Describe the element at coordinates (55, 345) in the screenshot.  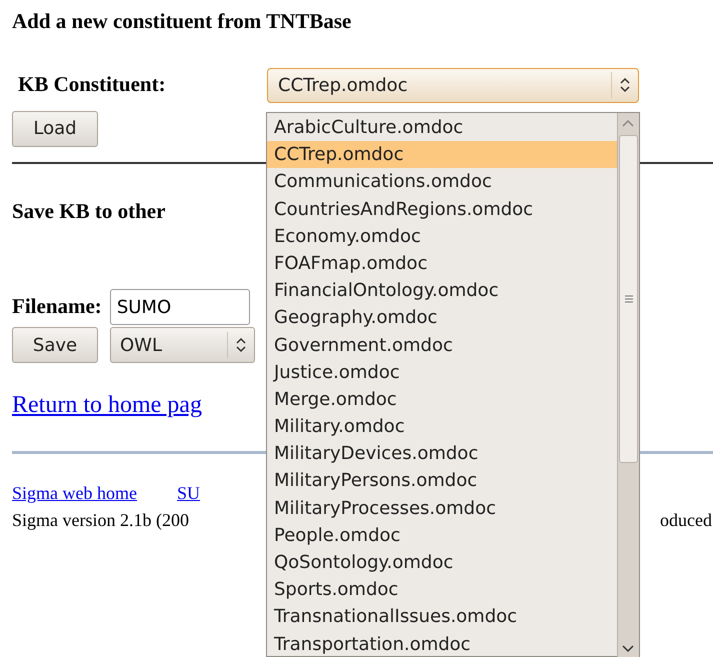
I see `save-button: Save` at that location.